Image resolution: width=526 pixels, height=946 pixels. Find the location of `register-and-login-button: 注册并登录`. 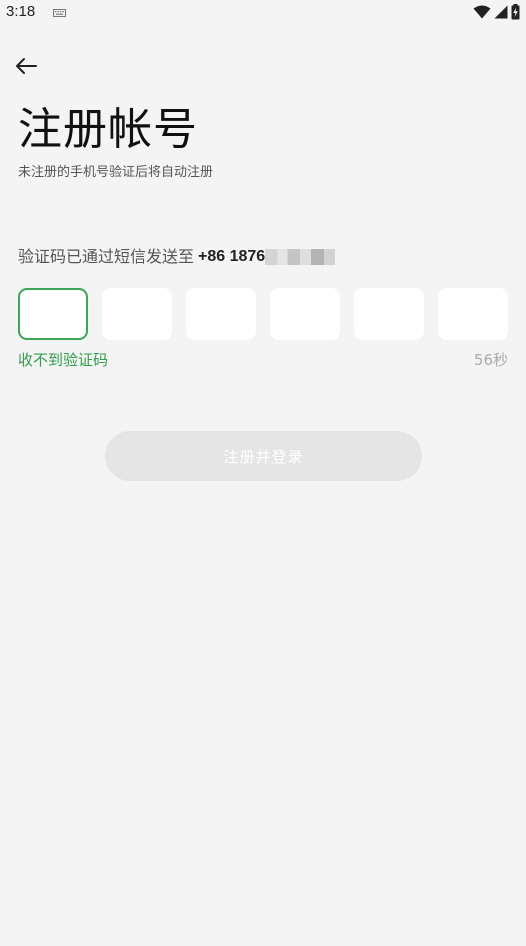

register-and-login-button: 注册并登录 is located at coordinates (263, 456).